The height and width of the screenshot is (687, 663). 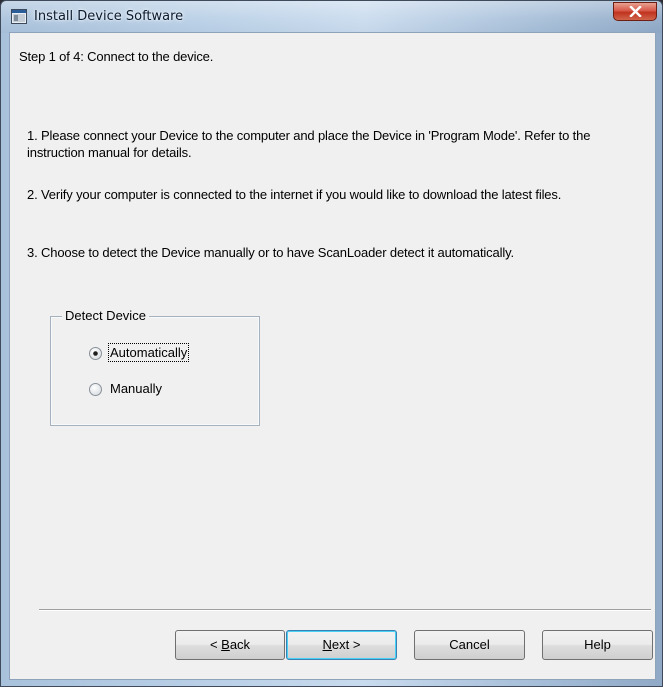 What do you see at coordinates (19, 16) in the screenshot?
I see `window-app-icon` at bounding box center [19, 16].